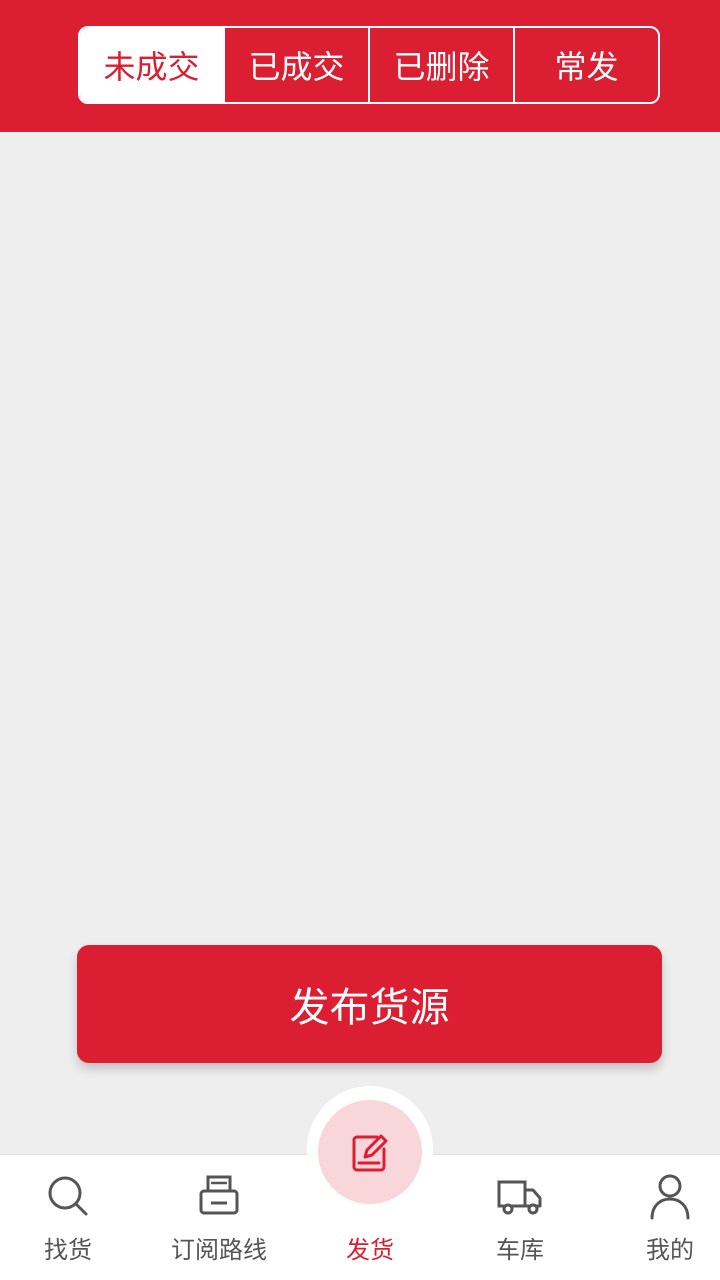  I want to click on nav-label: 车库, so click(520, 1250).